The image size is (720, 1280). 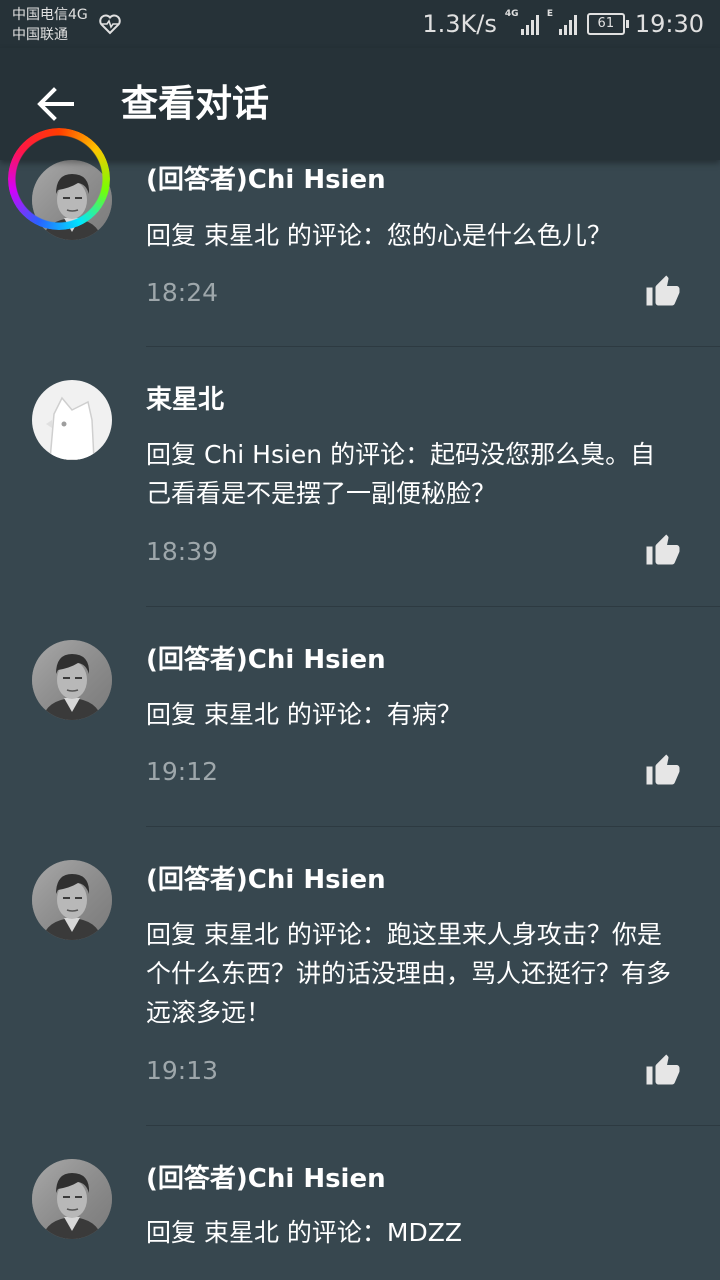 I want to click on comment-time: 19:12, so click(x=182, y=771).